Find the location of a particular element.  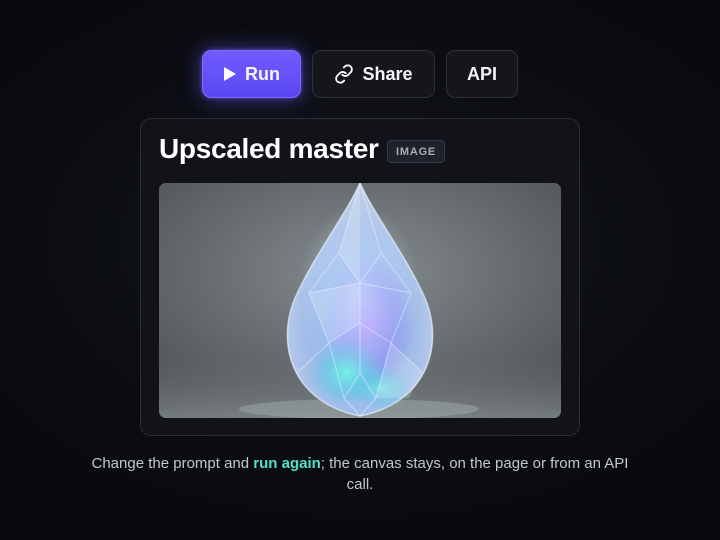

play-icon is located at coordinates (230, 74).